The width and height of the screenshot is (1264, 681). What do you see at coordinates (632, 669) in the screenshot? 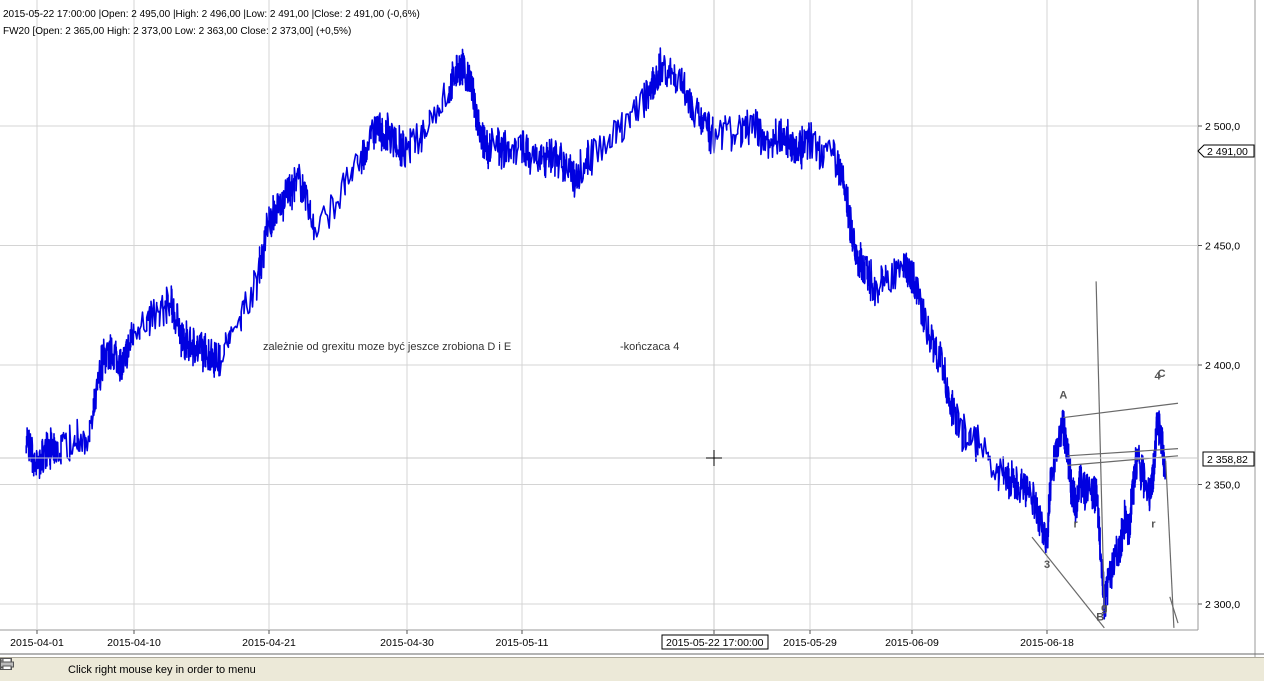
I see `status-bar: Click right mouse key in order to menu` at bounding box center [632, 669].